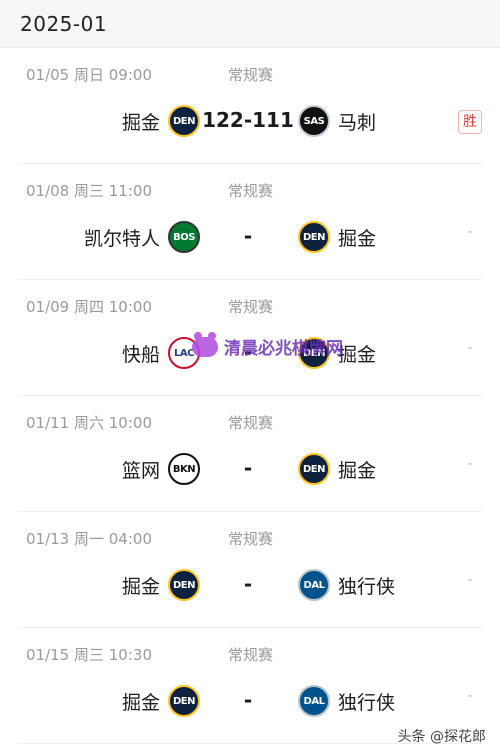 This screenshot has height=752, width=500. What do you see at coordinates (89, 423) in the screenshot?
I see `match-datetime: 01/11 周六 10:00` at bounding box center [89, 423].